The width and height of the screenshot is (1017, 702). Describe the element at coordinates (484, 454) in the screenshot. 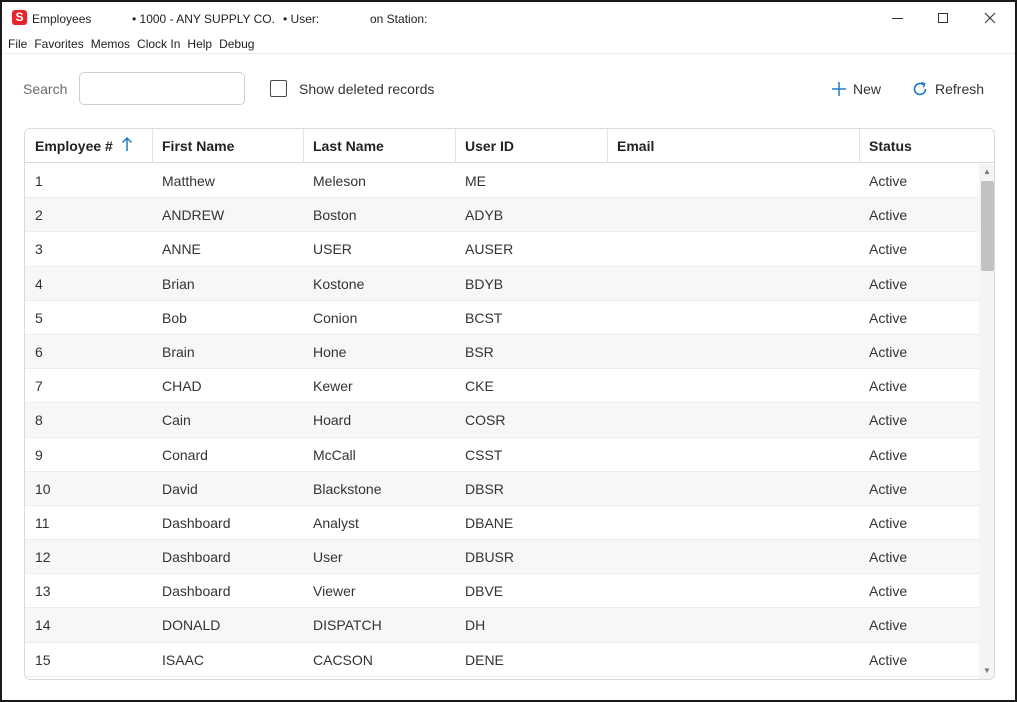

I see `user-id-cell: CSST` at that location.